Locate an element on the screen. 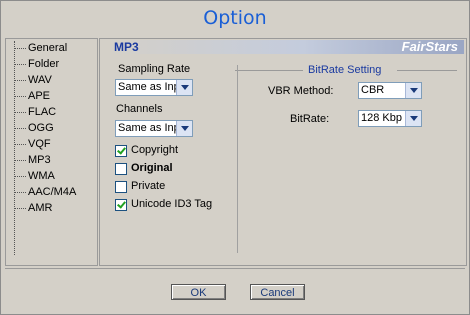 This screenshot has height=315, width=470. private-checkbox is located at coordinates (121, 187).